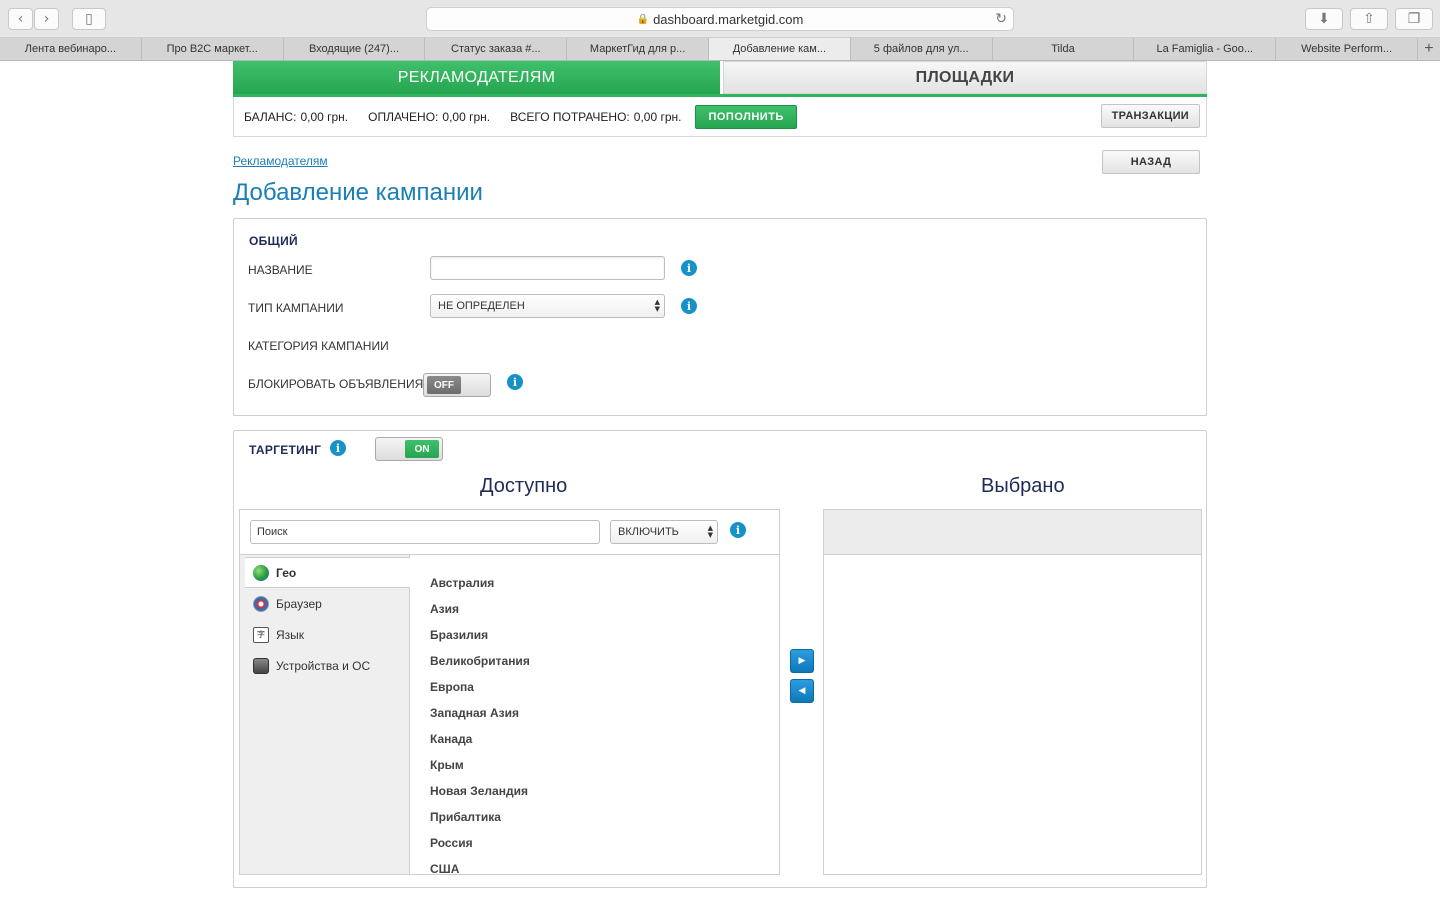 Image resolution: width=1440 pixels, height=900 pixels. I want to click on list-item: Канада, so click(595, 739).